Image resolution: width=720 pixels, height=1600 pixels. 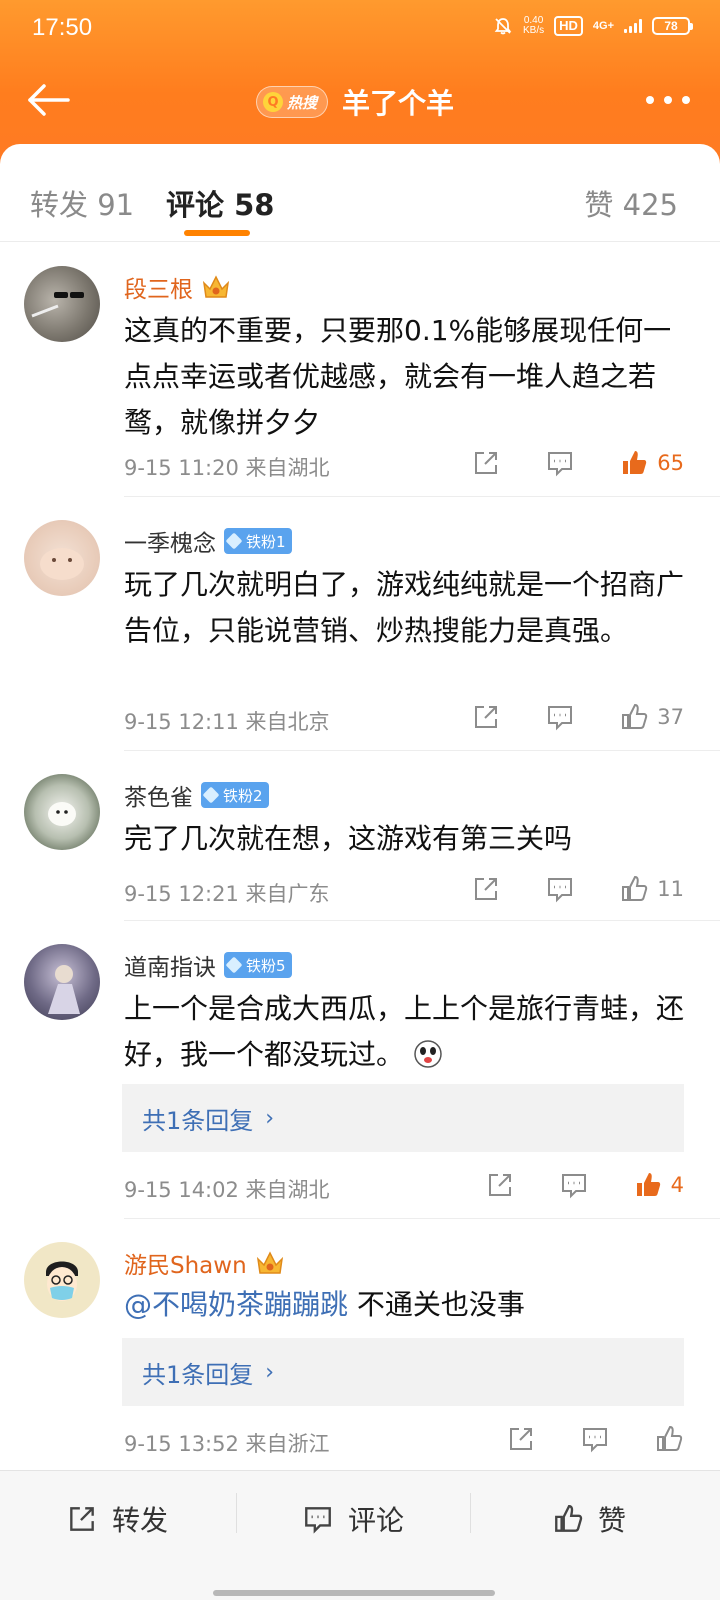 I want to click on back-button, so click(x=49, y=100).